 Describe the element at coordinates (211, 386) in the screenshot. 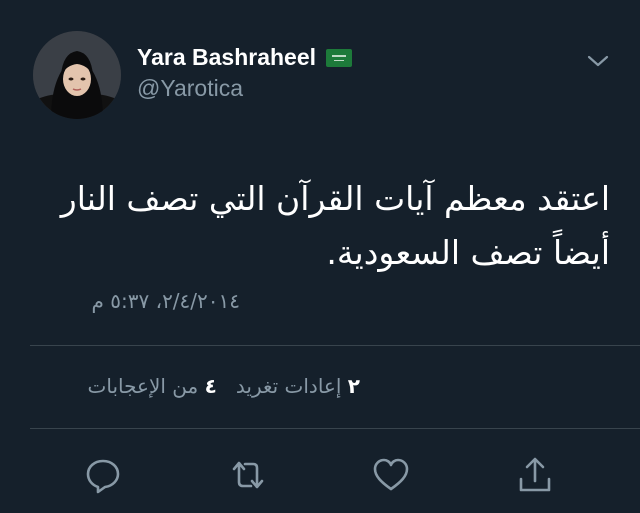

I see `likes-count: ٤` at that location.